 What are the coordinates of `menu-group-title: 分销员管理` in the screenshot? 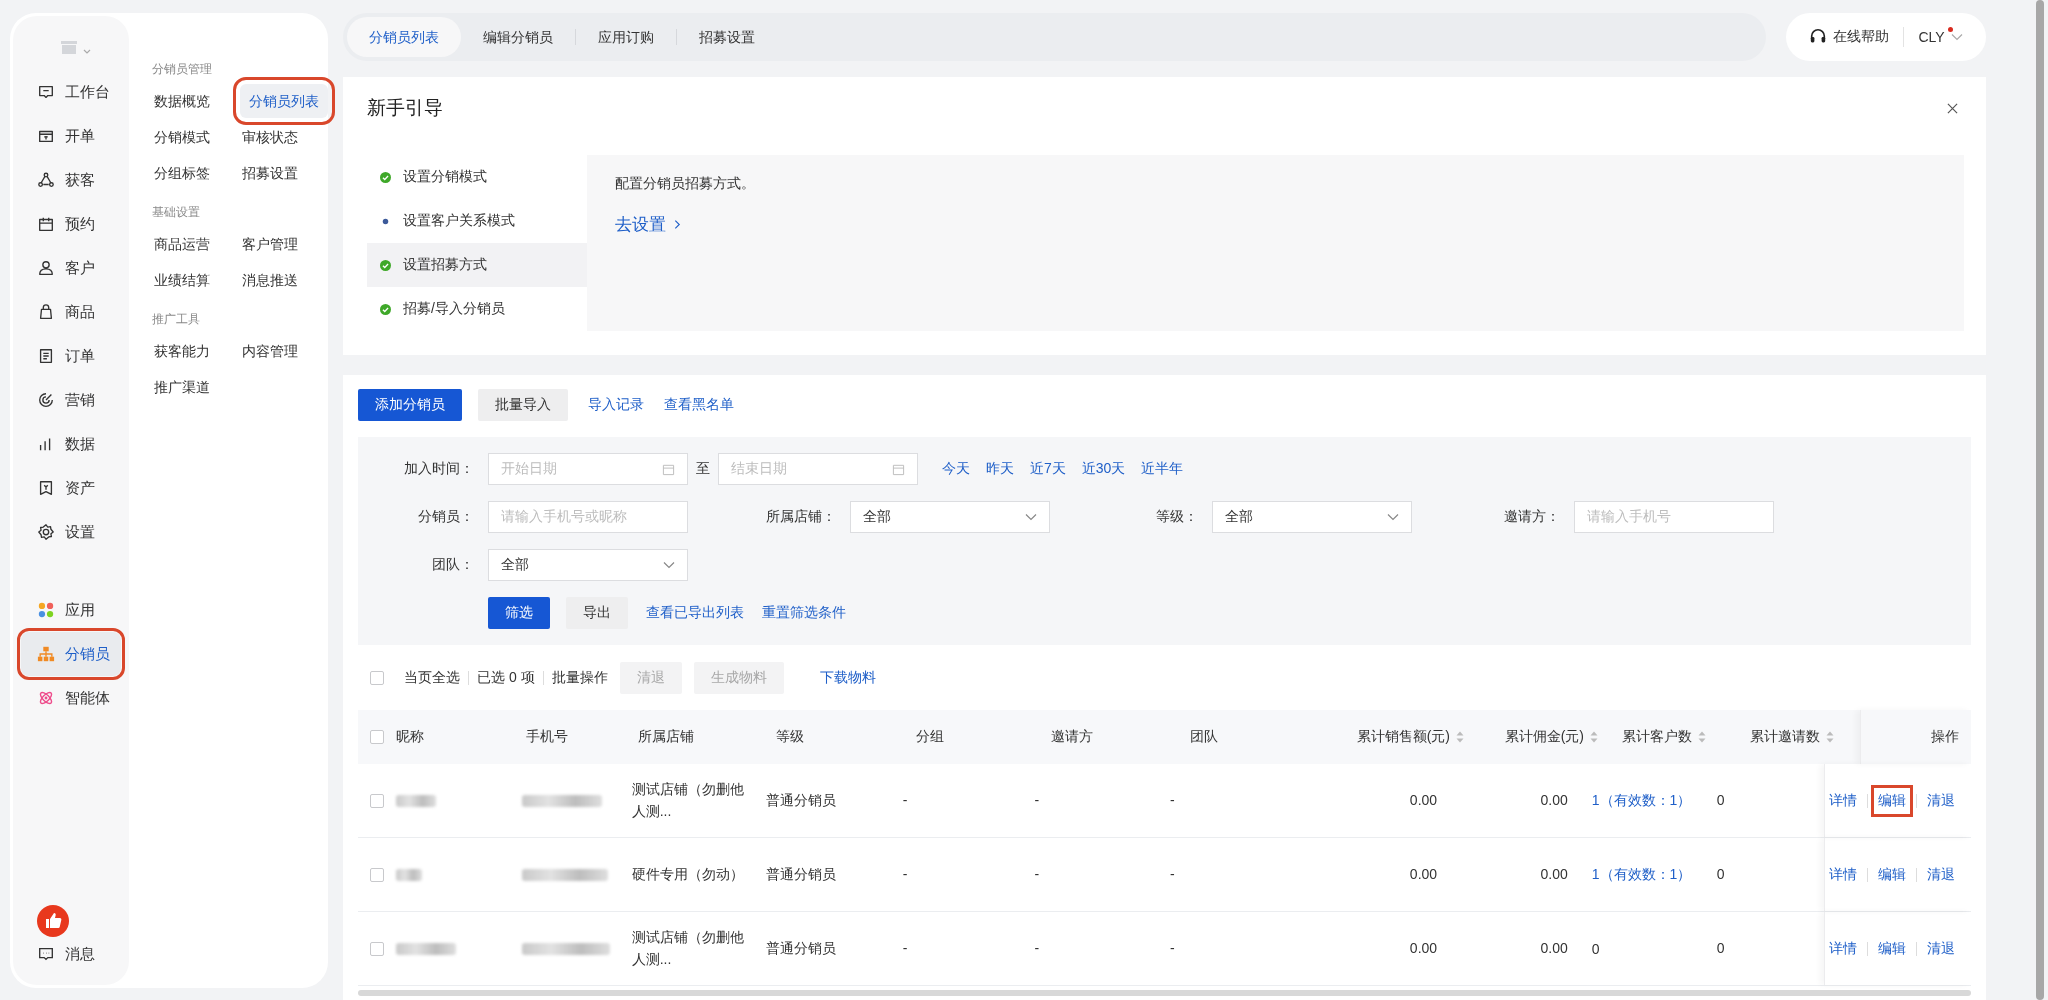 It's located at (182, 69).